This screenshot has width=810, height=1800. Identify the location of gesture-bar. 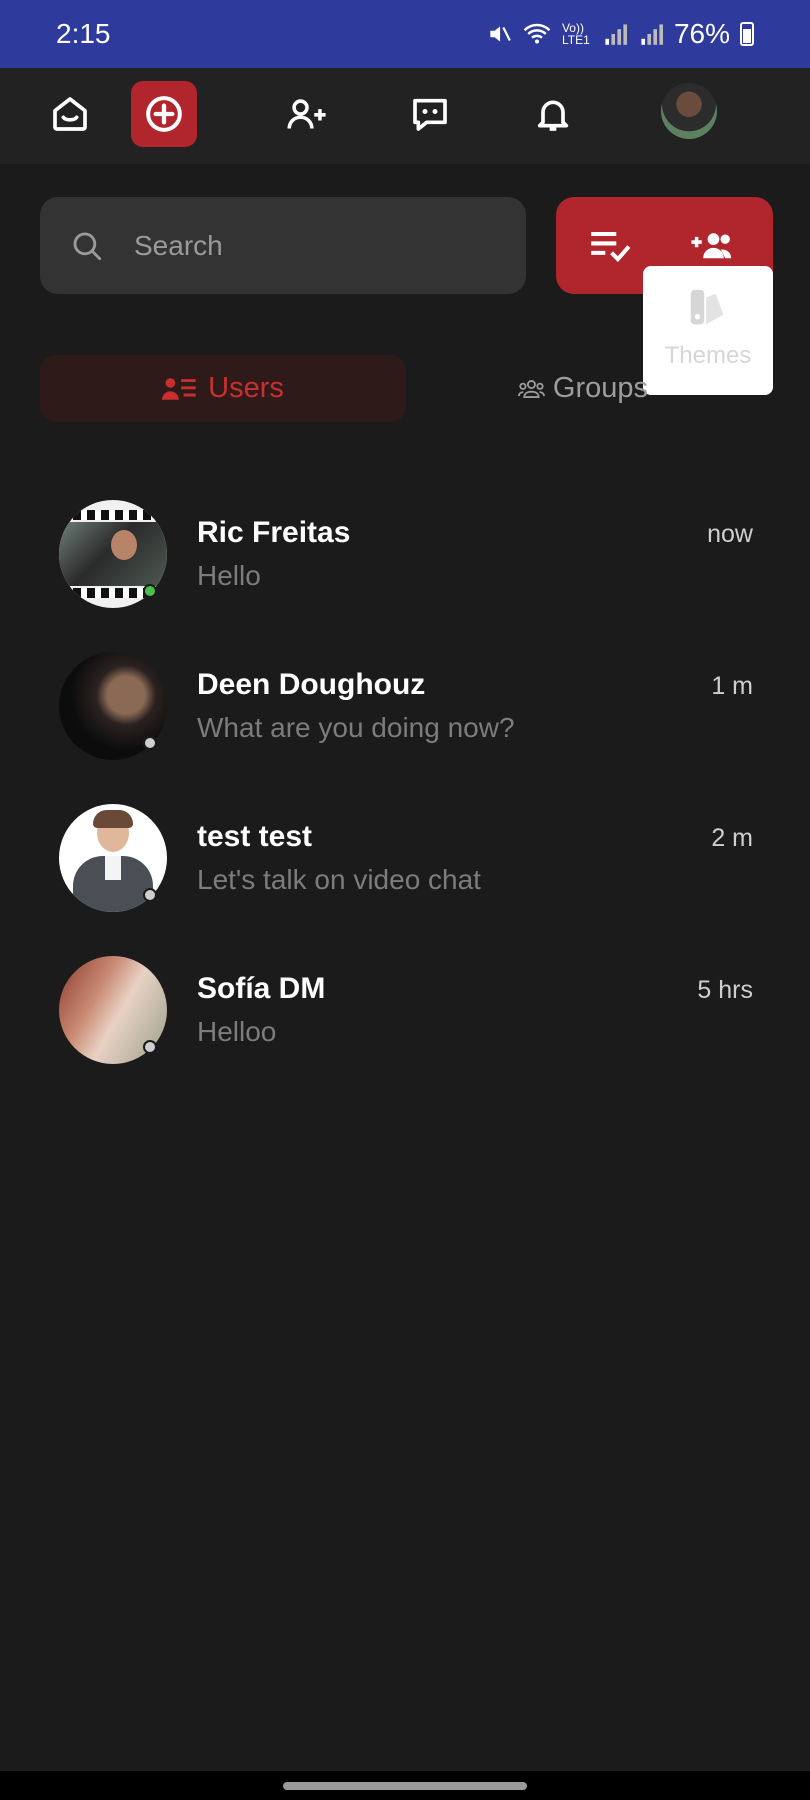
(405, 1785).